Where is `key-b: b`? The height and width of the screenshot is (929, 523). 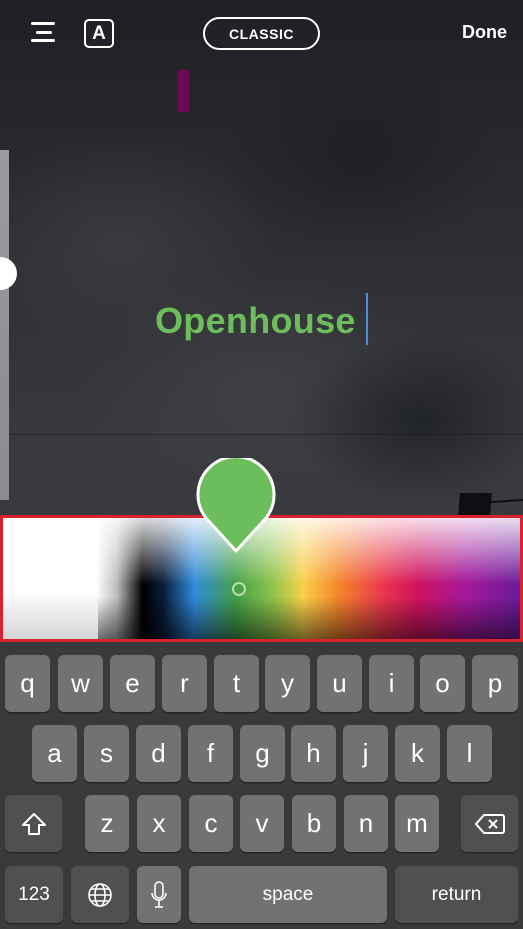 key-b: b is located at coordinates (314, 823).